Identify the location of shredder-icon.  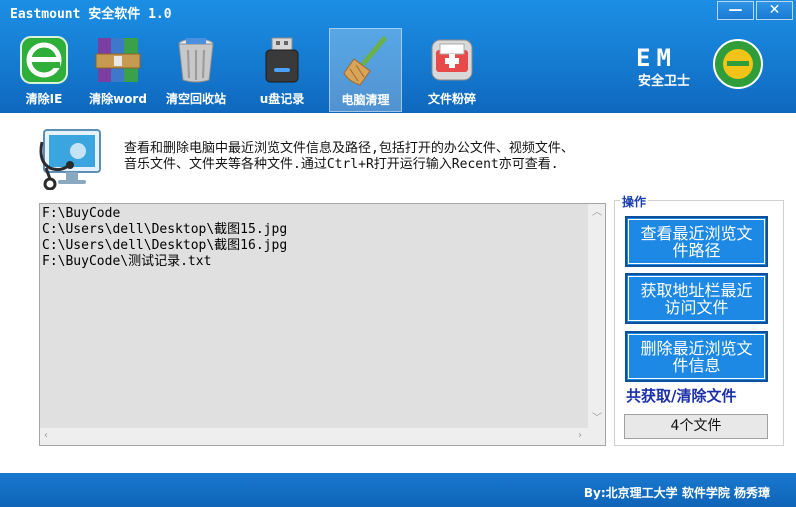
(452, 60).